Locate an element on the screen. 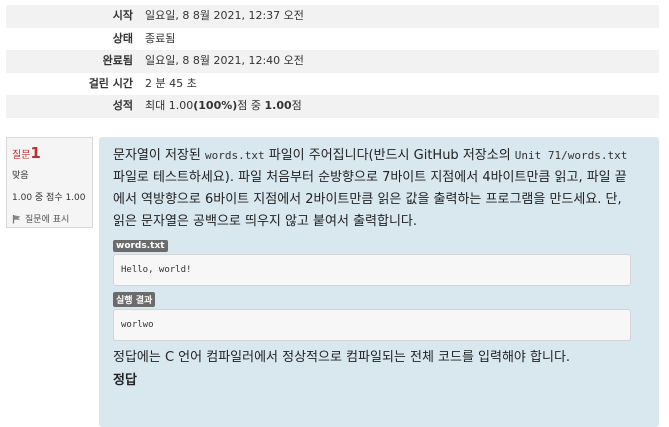  flag-question-link: 질문에 표시 is located at coordinates (49, 218).